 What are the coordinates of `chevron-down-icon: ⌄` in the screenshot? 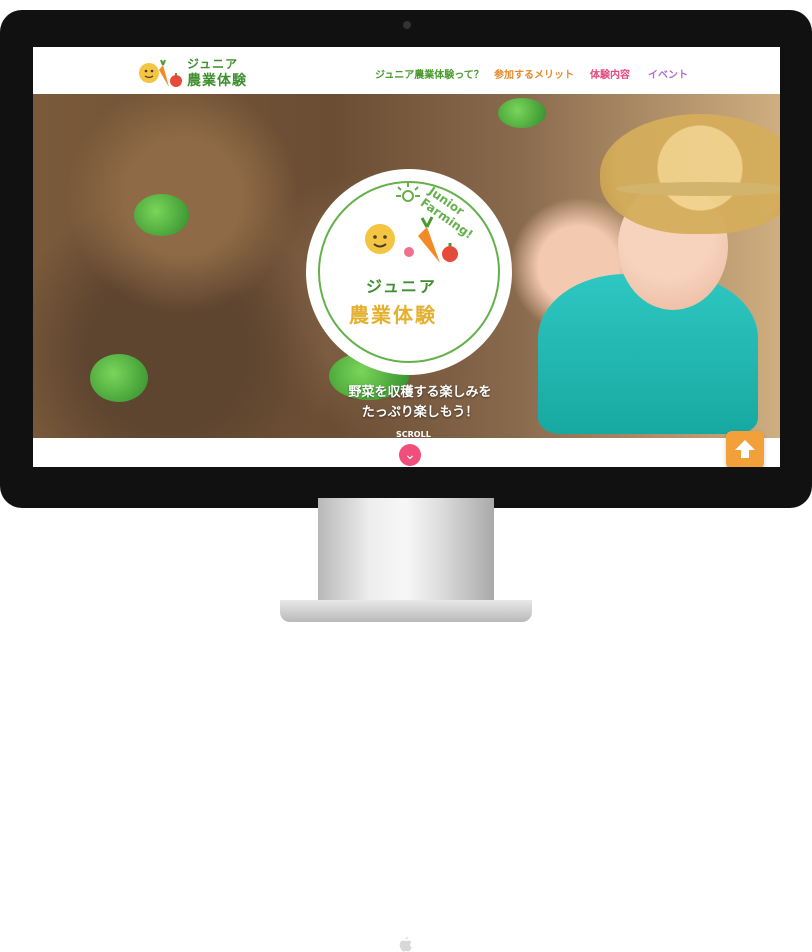 It's located at (410, 455).